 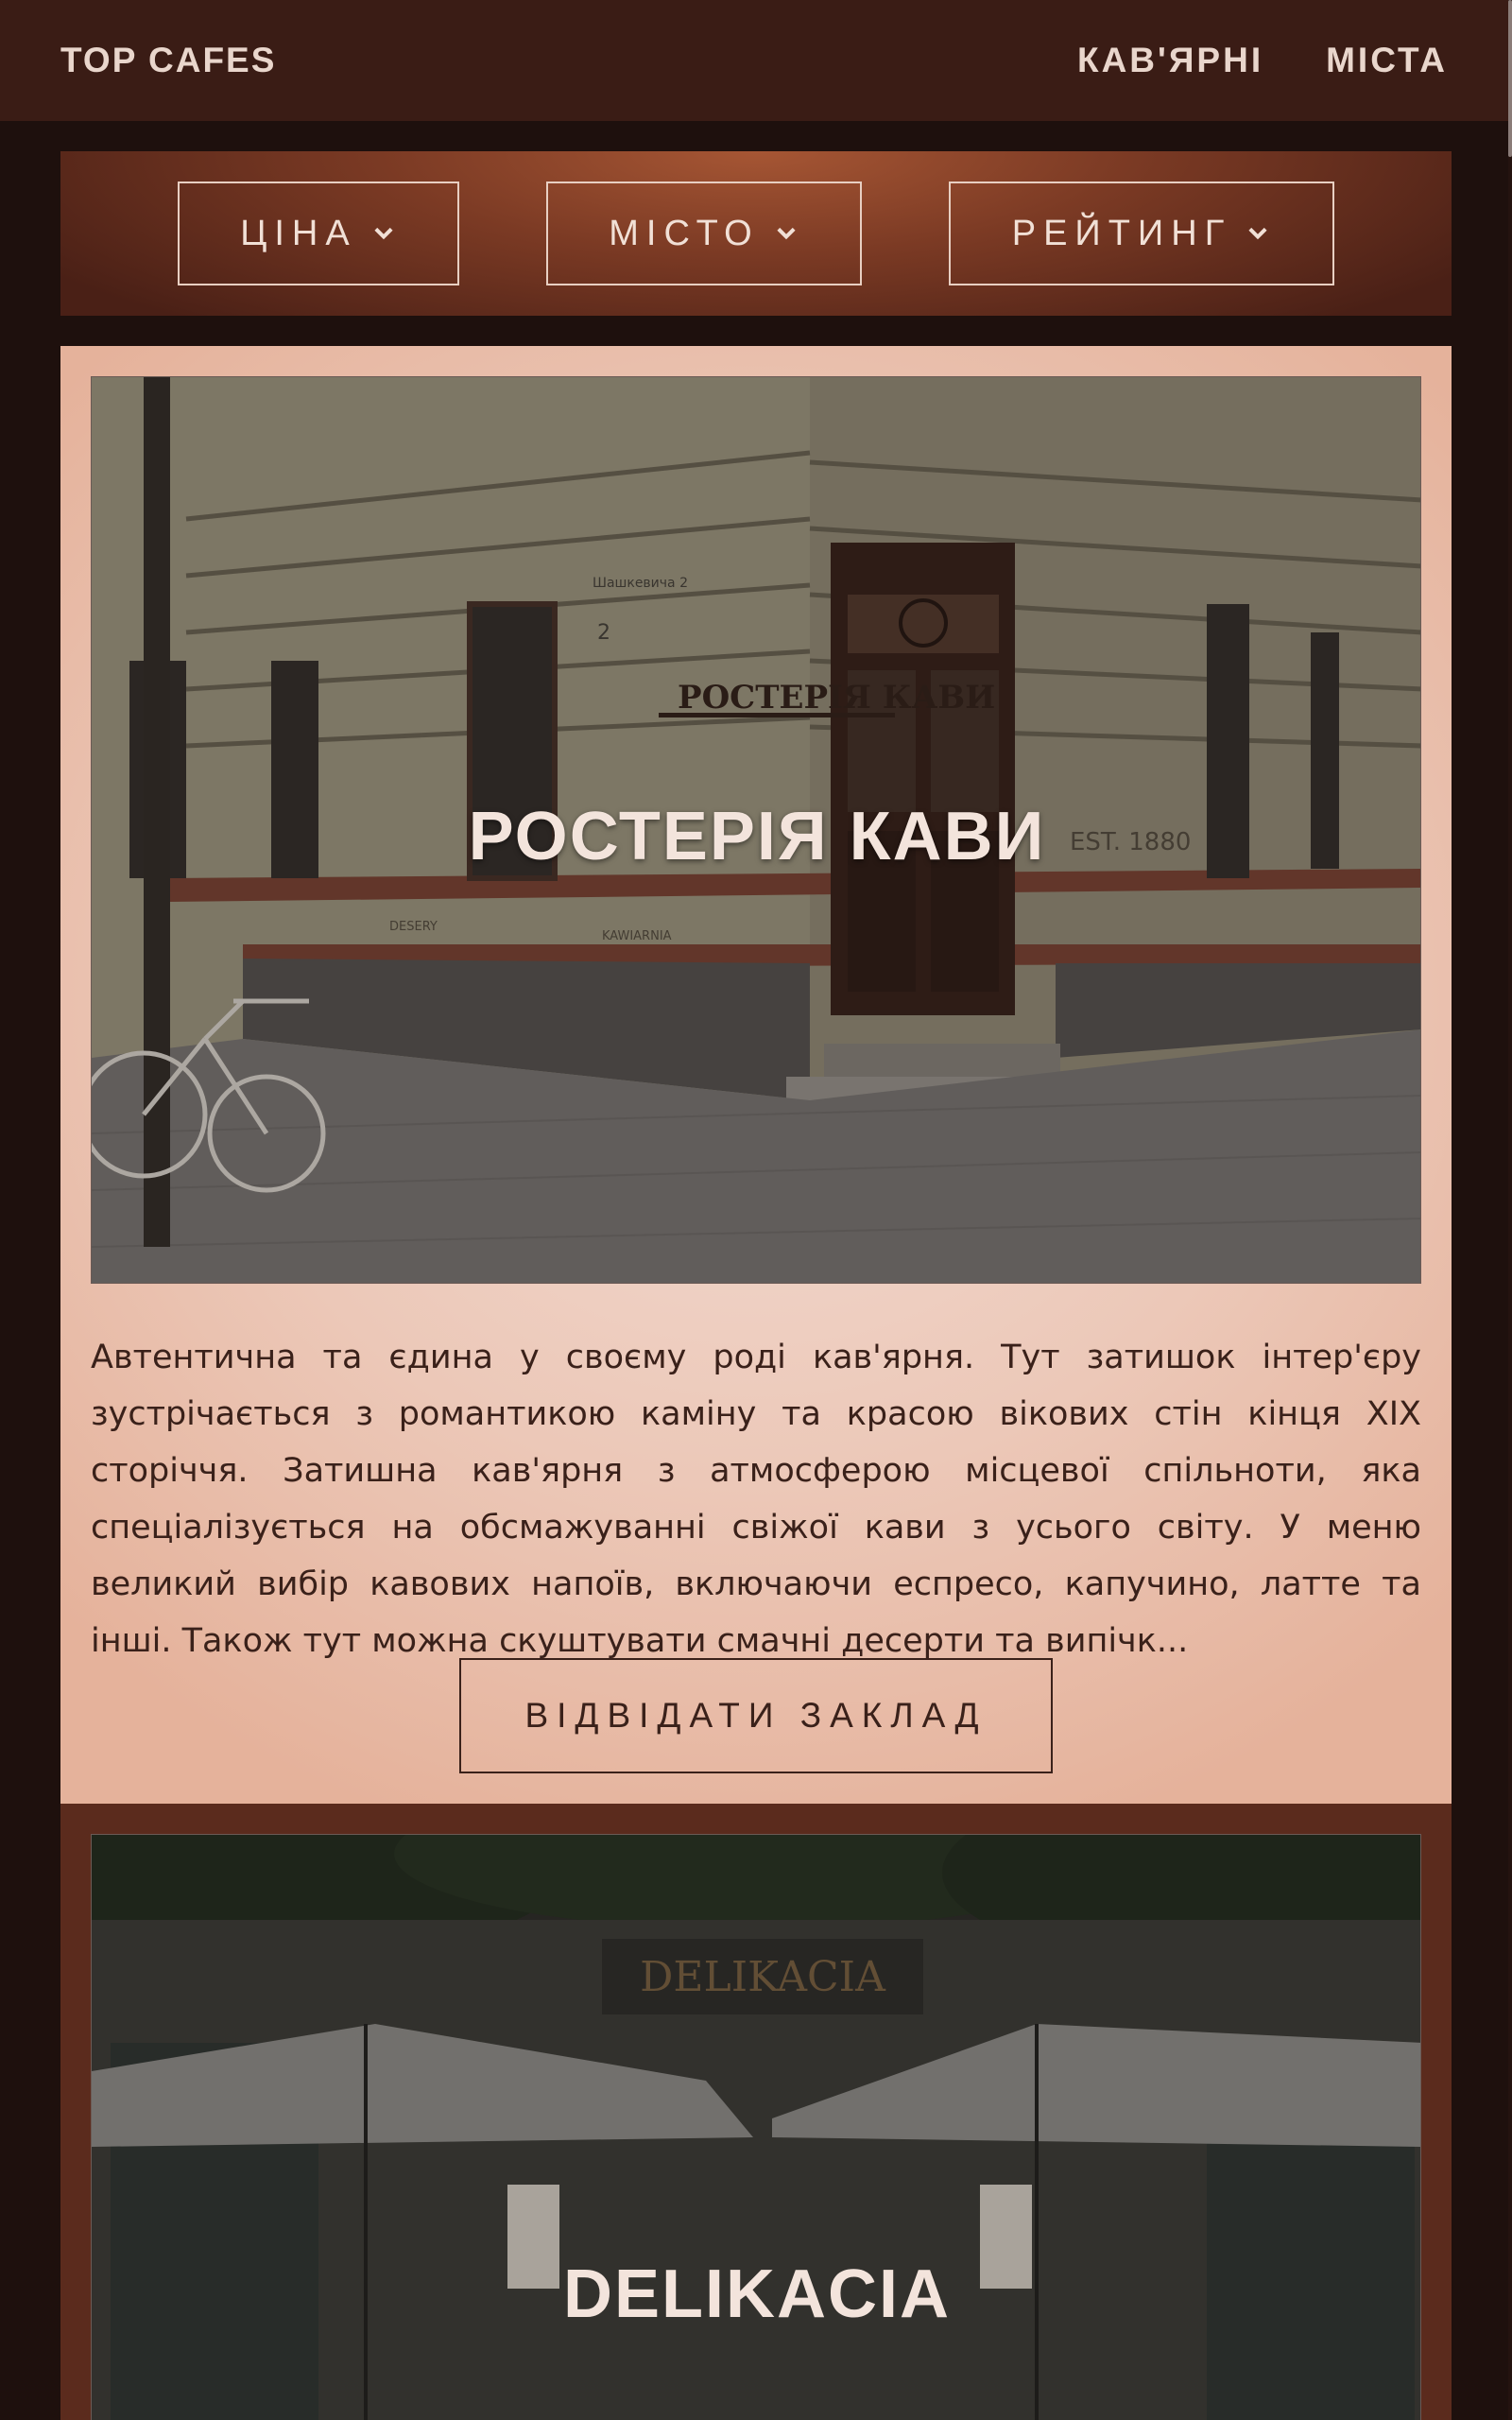 I want to click on cafe-title: DELIKACIA, so click(x=757, y=2294).